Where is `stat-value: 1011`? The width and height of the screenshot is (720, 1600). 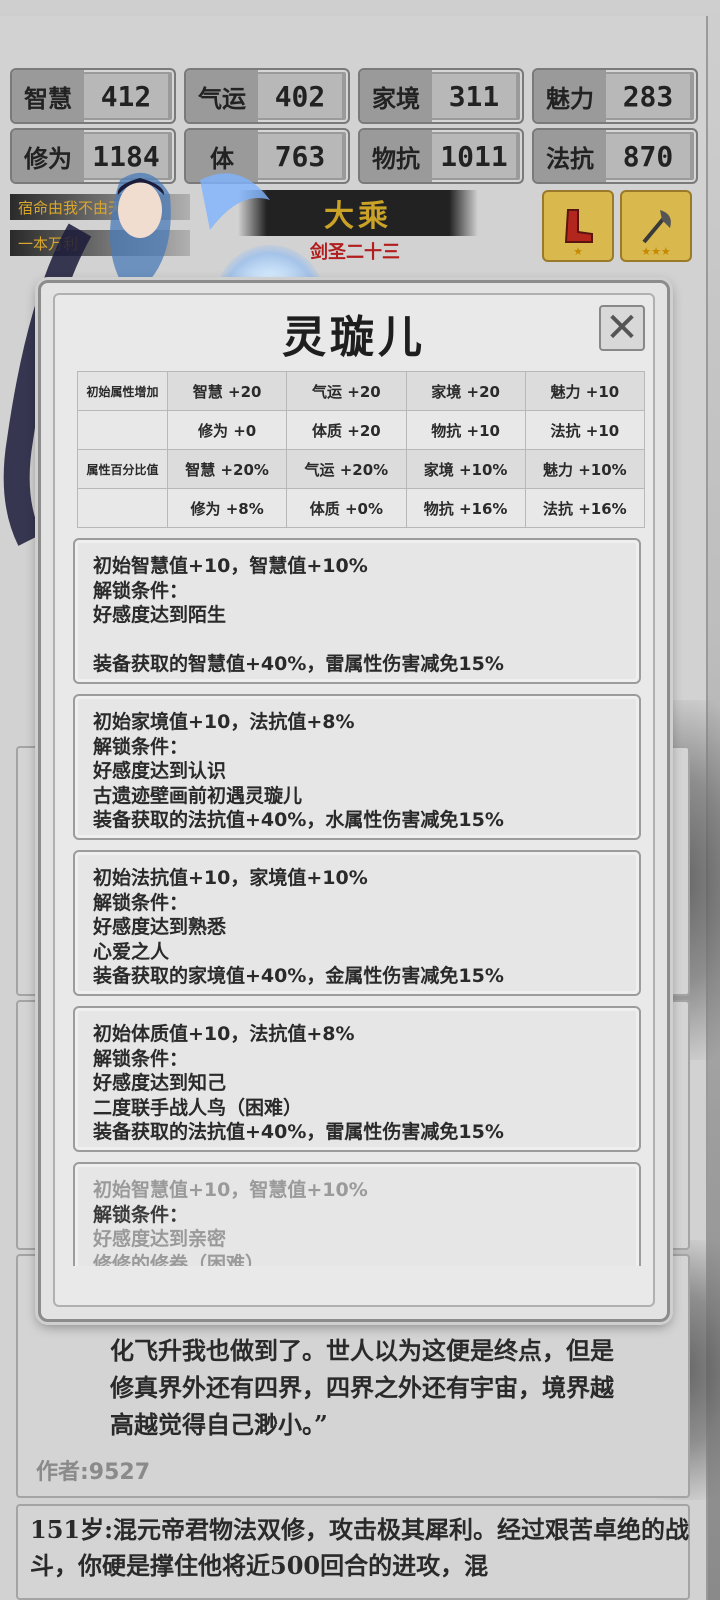
stat-value: 1011 is located at coordinates (474, 156).